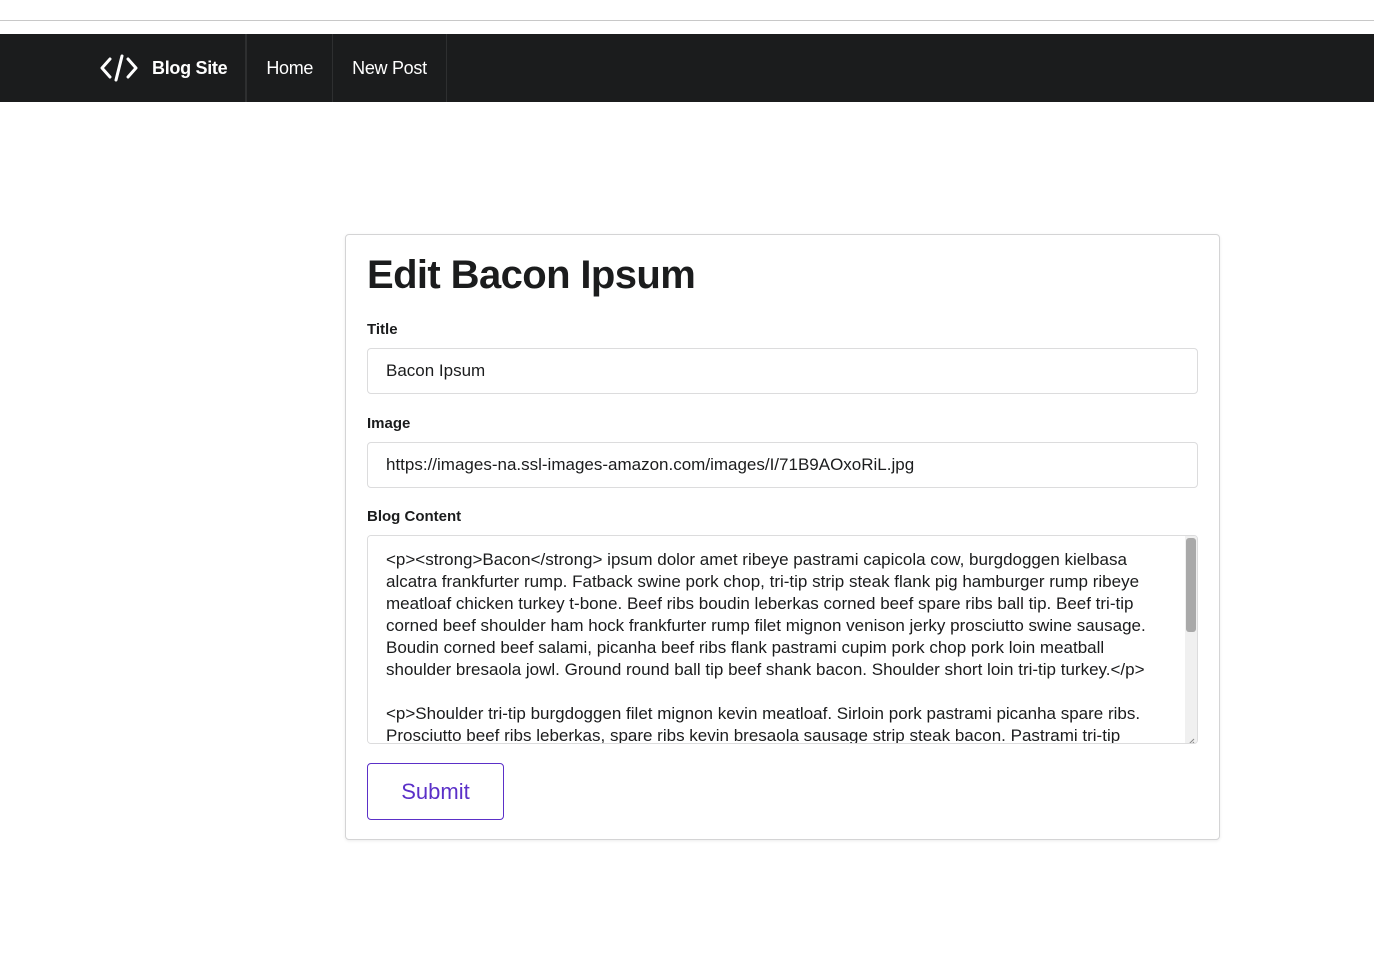 This screenshot has height=960, width=1374. Describe the element at coordinates (782, 465) in the screenshot. I see `image-url-input` at that location.